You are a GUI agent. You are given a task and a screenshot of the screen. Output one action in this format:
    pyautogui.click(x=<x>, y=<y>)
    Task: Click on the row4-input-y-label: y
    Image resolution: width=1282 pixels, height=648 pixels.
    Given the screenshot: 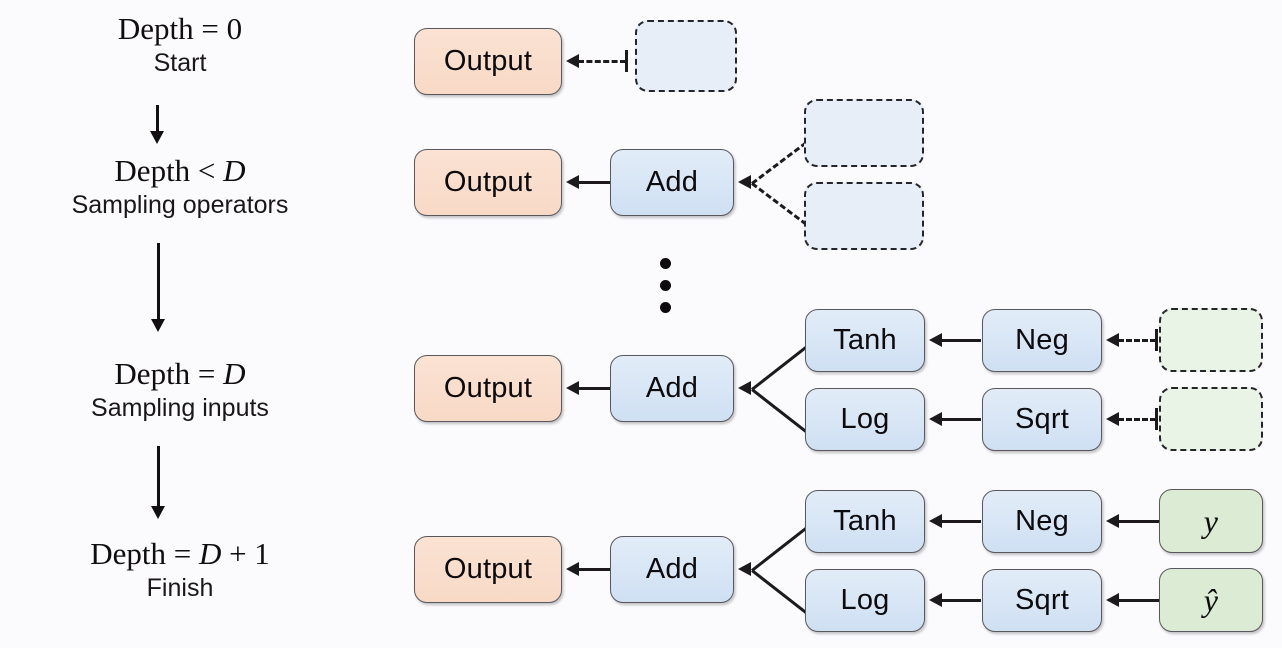 What is the action you would take?
    pyautogui.click(x=1211, y=520)
    